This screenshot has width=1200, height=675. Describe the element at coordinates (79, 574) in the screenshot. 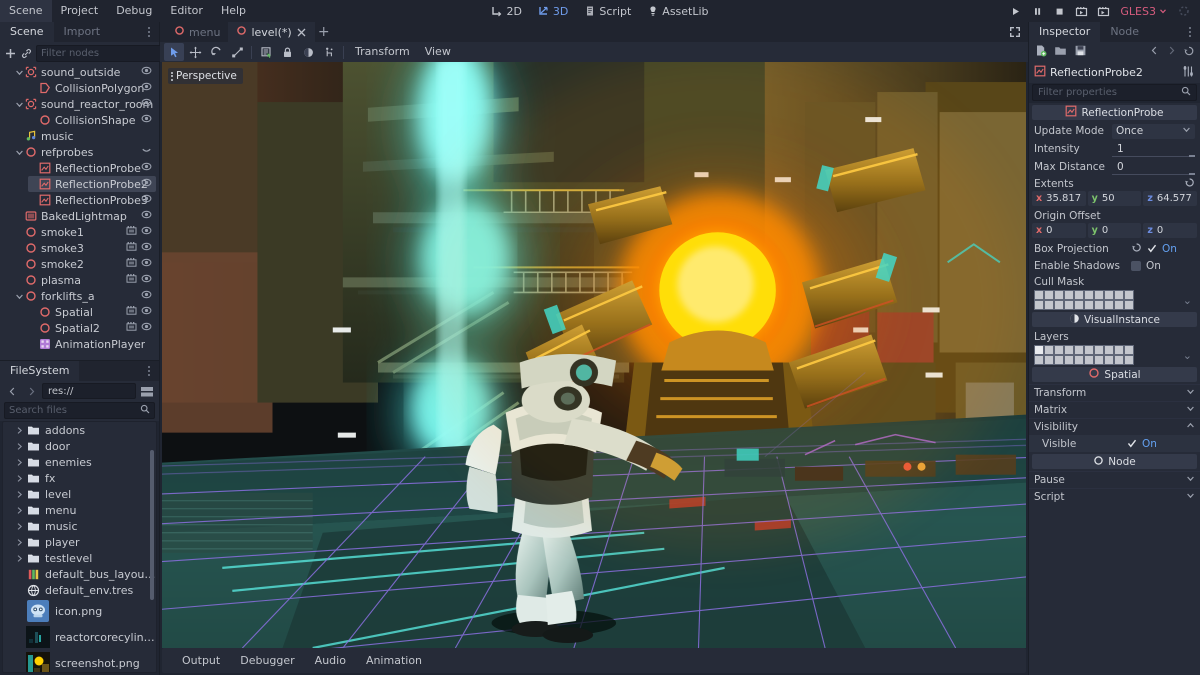

I see `filesystem-item-default-bus-layout-tres: default_bus_layout.tres` at that location.